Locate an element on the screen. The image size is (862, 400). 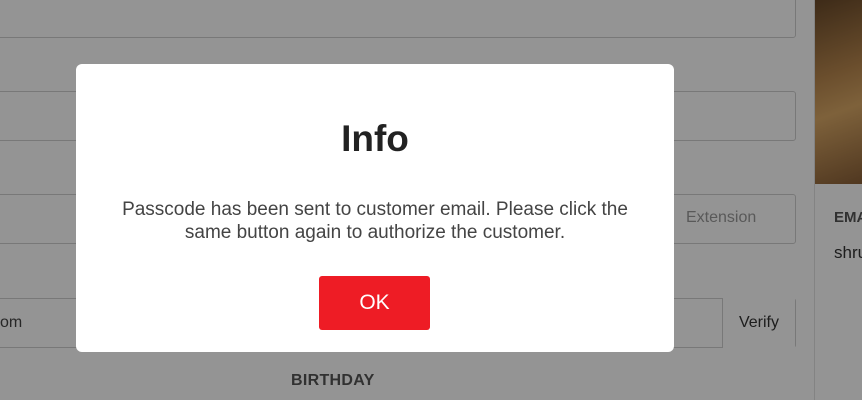
ok-button: OK is located at coordinates (374, 303).